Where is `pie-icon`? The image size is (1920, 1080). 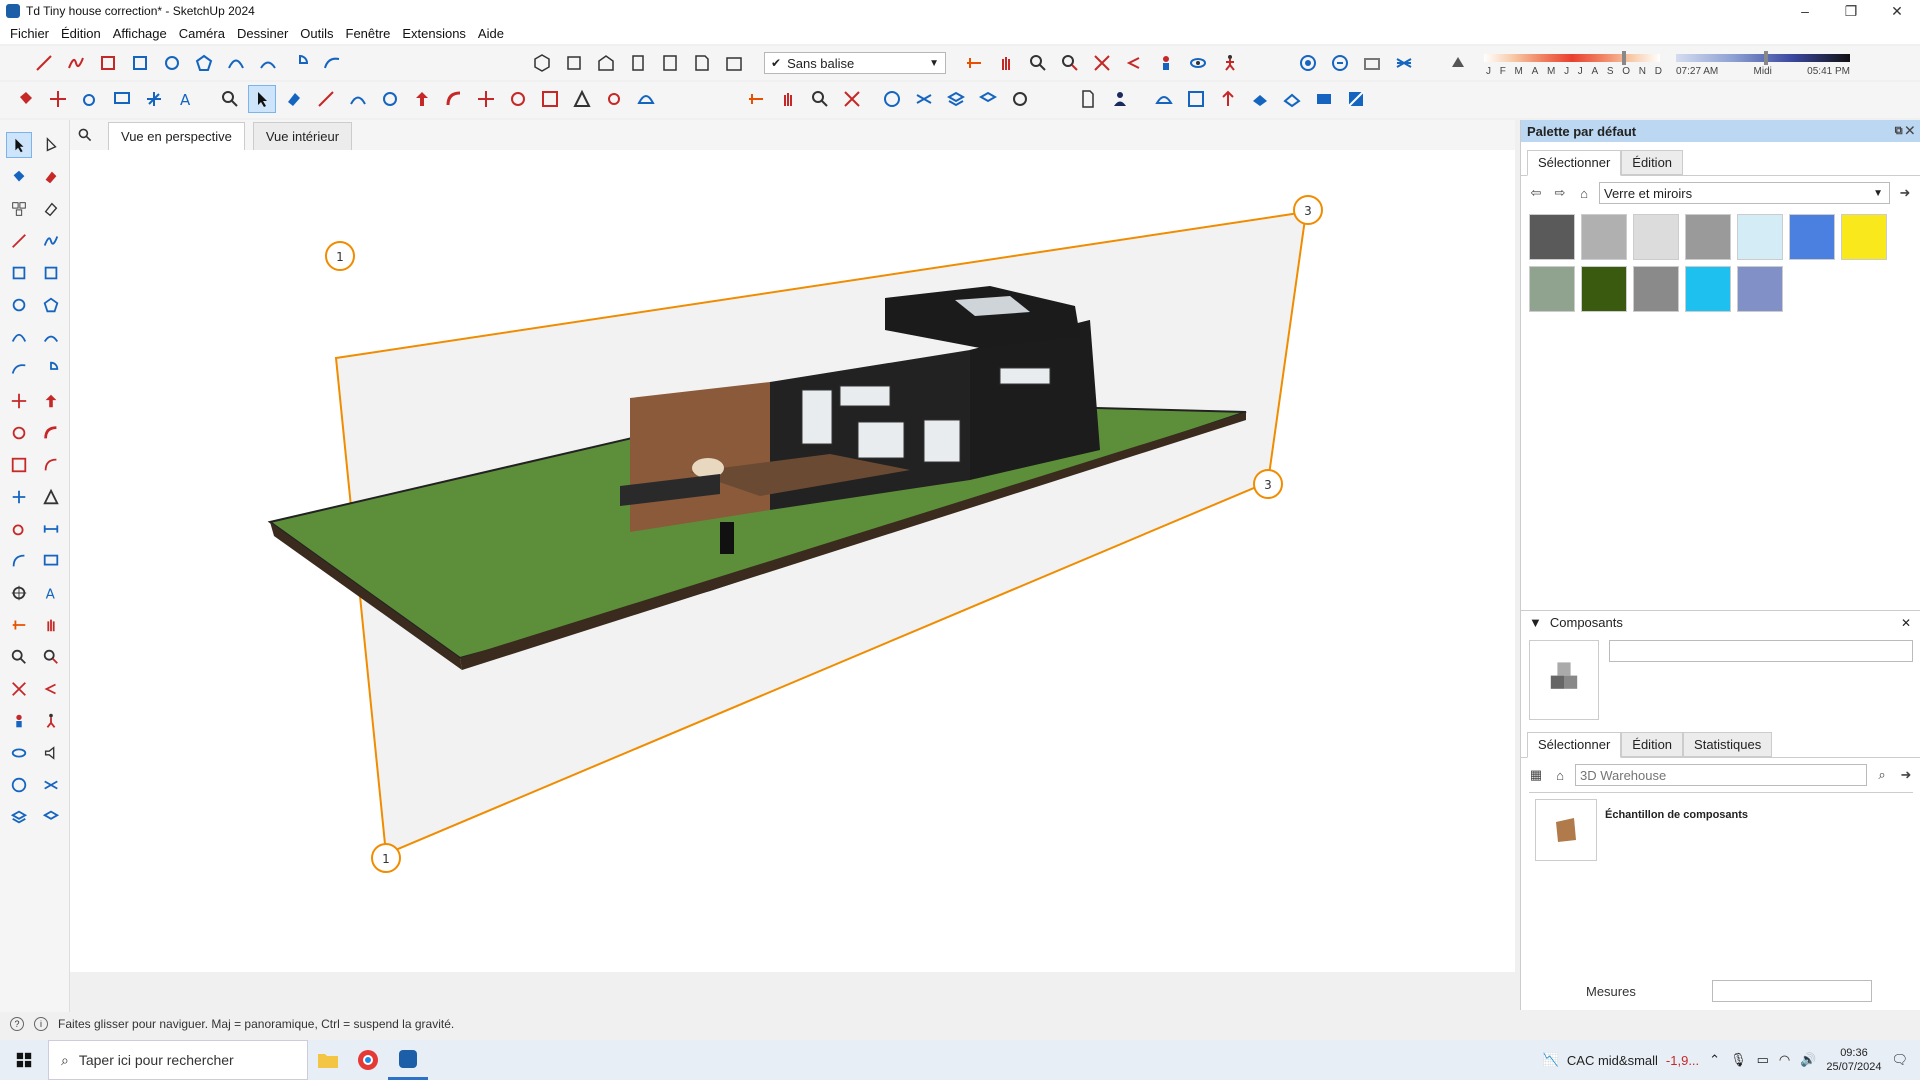
pie-icon is located at coordinates (51, 369).